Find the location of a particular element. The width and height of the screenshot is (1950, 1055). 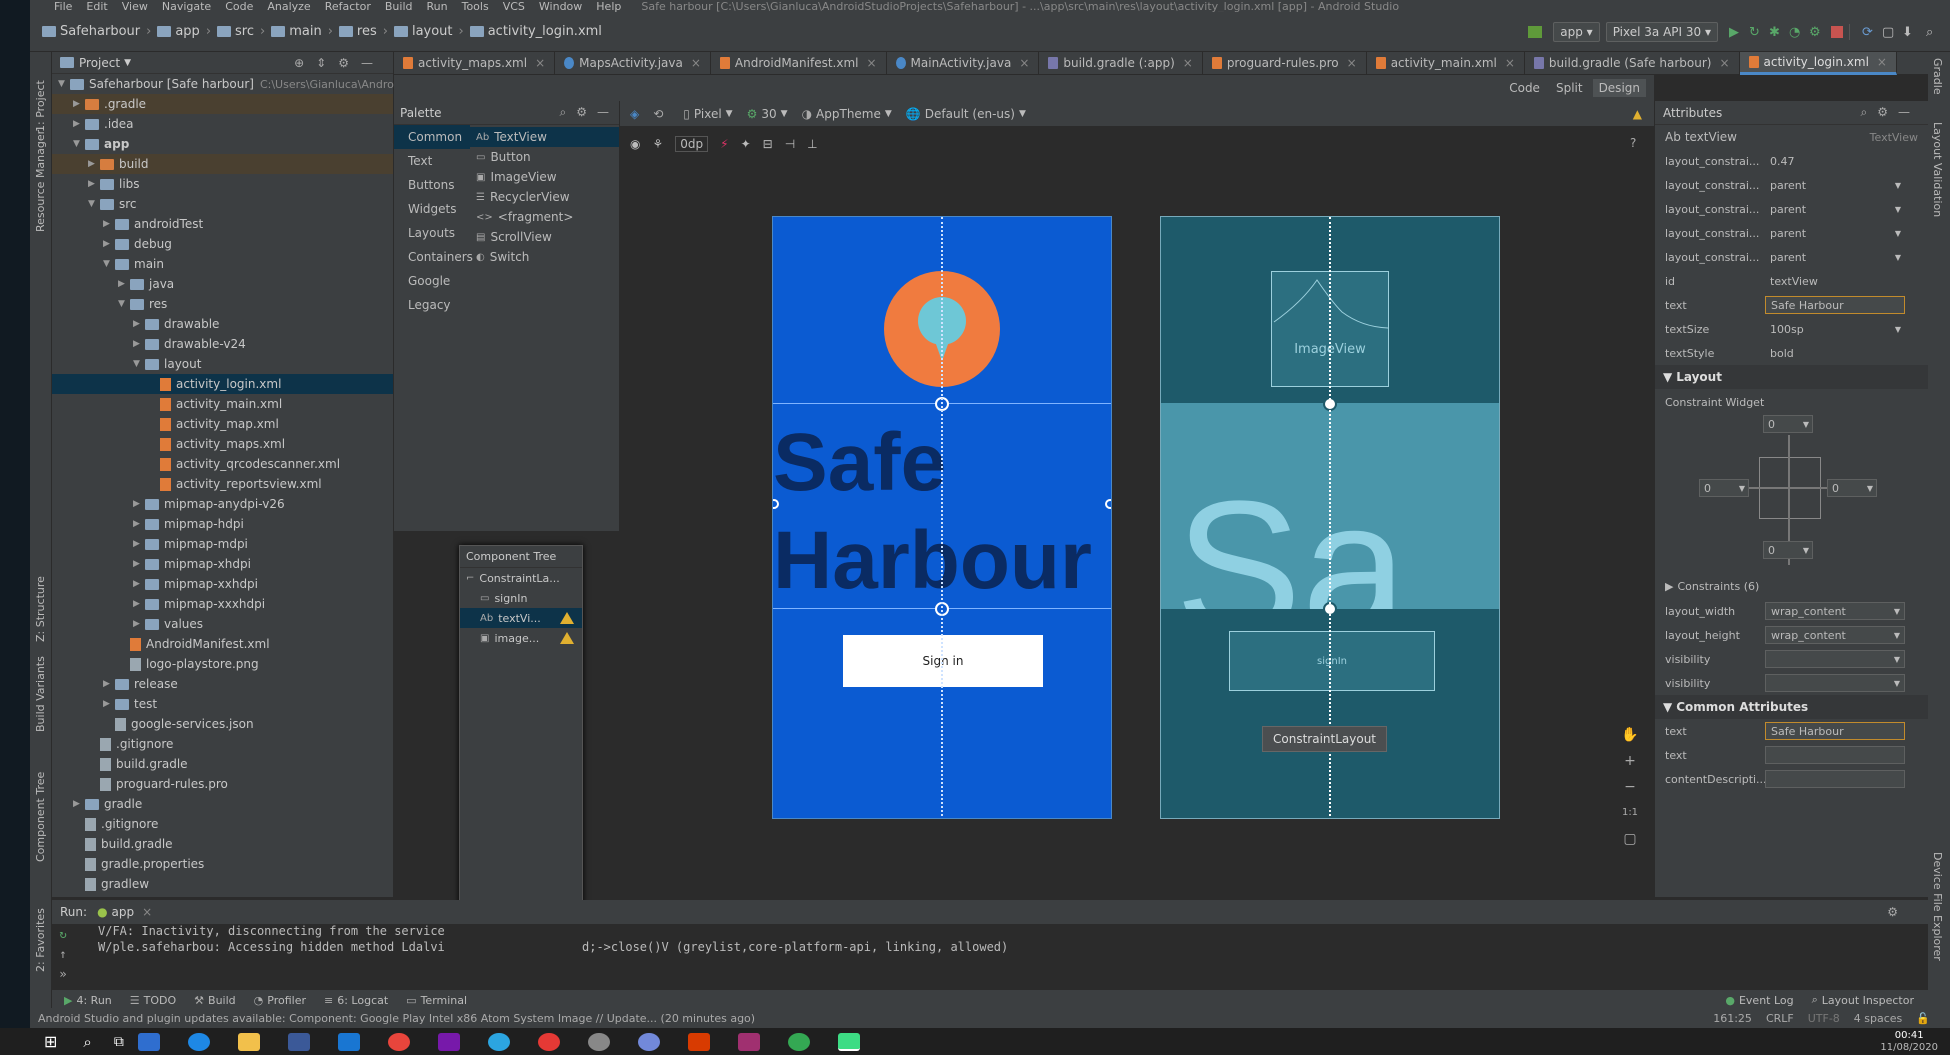

autoconnect-icon: ⚘ is located at coordinates (657, 144).